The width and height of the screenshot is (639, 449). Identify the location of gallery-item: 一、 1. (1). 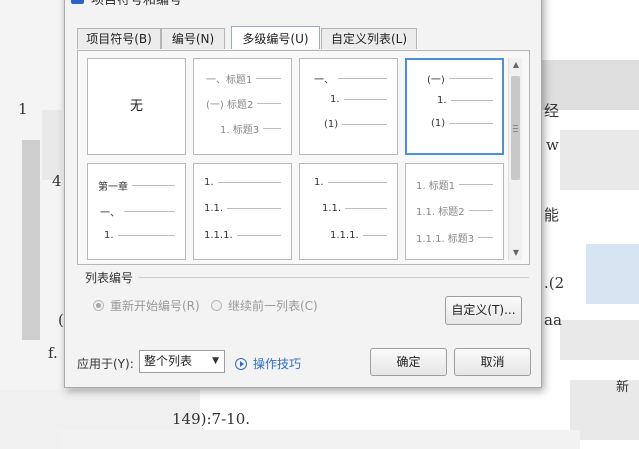
(348, 106).